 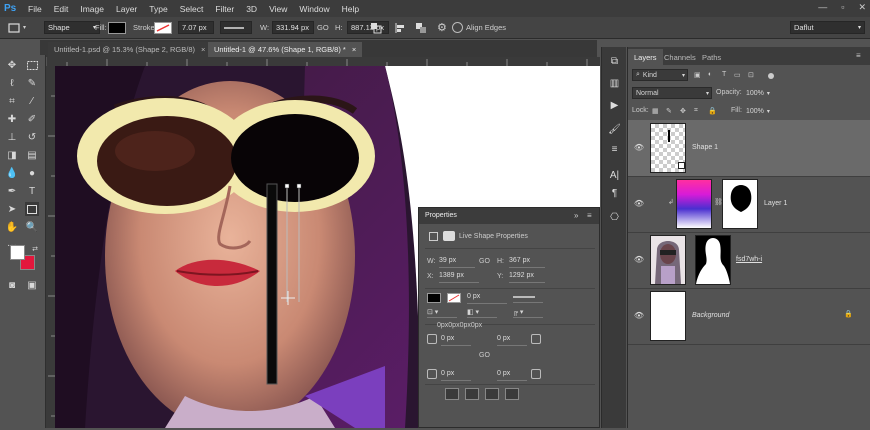 What do you see at coordinates (17, 27) in the screenshot?
I see `rectangle-tool-icon: ▾` at bounding box center [17, 27].